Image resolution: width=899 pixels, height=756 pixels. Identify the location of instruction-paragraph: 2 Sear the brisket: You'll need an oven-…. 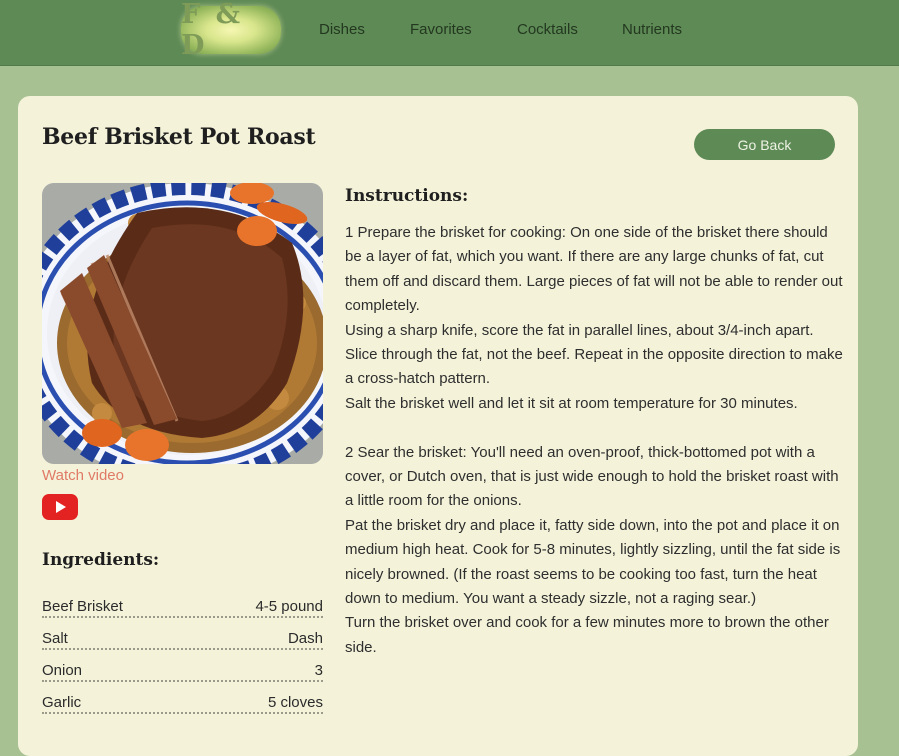
(592, 476).